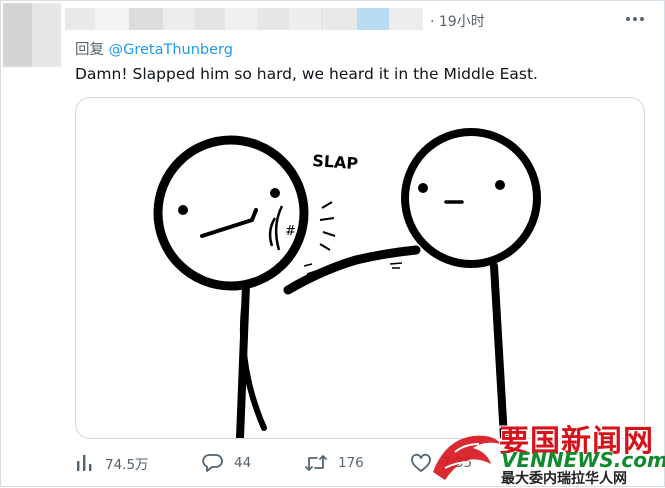 This screenshot has height=488, width=665. What do you see at coordinates (127, 465) in the screenshot?
I see `views-count: 74.5万` at bounding box center [127, 465].